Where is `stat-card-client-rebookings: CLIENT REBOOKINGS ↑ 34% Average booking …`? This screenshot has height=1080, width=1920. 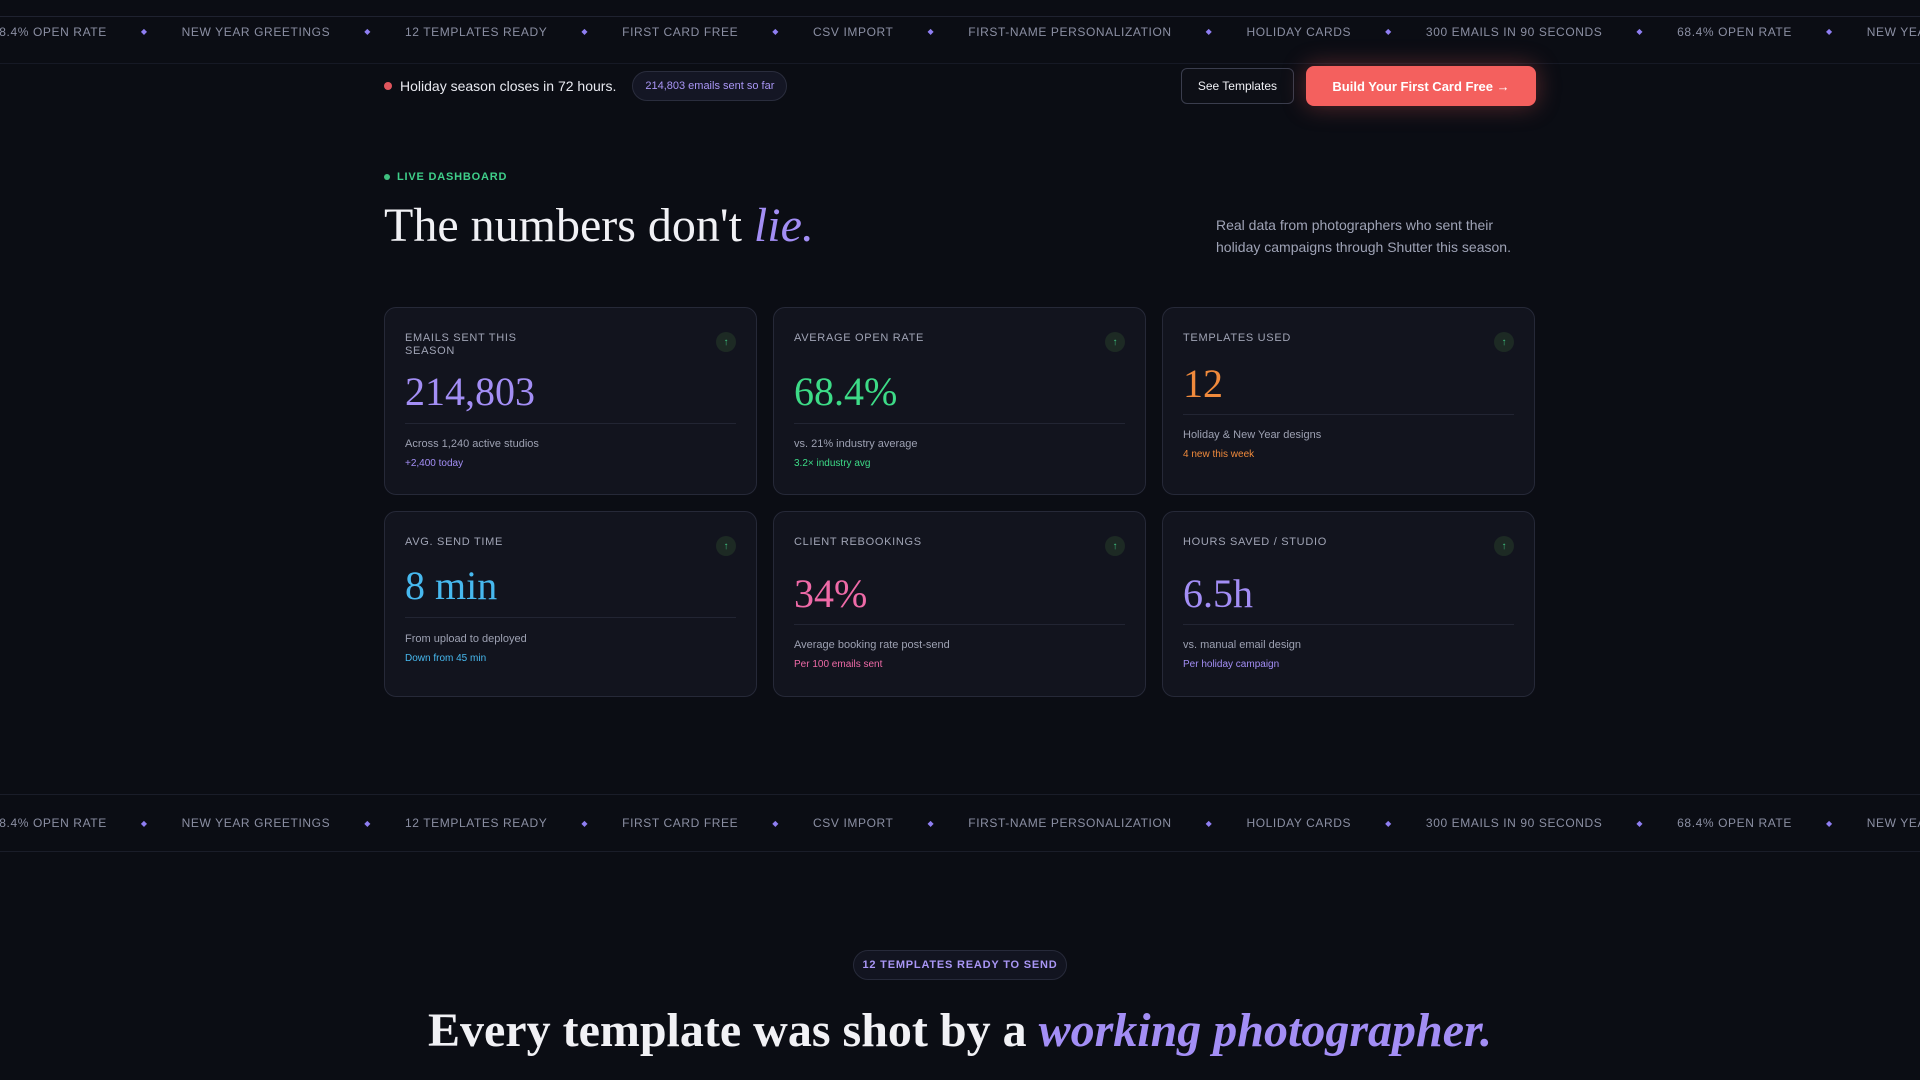
stat-card-client-rebookings: CLIENT REBOOKINGS ↑ 34% Average booking … is located at coordinates (959, 604).